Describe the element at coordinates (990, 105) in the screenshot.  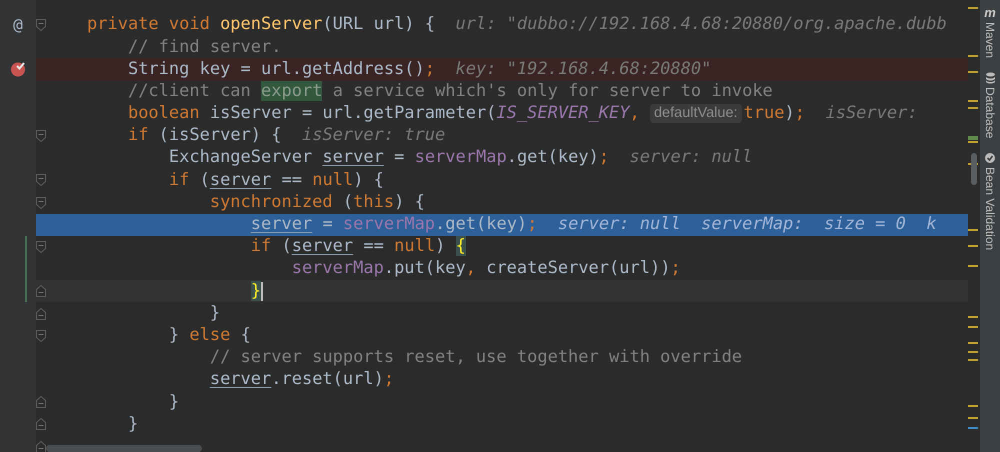
I see `tool-window-button: Database` at that location.